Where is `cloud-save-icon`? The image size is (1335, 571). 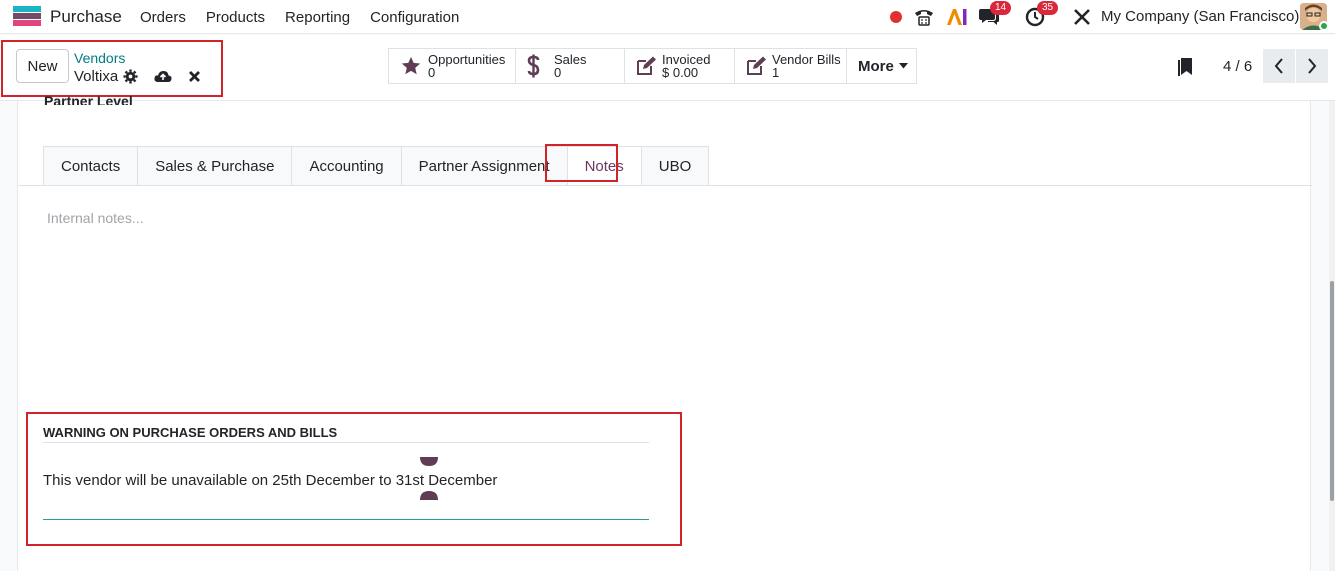 cloud-save-icon is located at coordinates (163, 76).